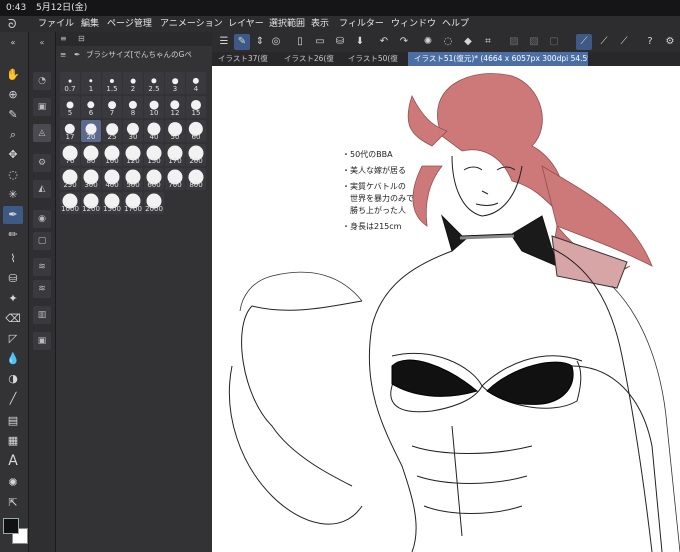 The width and height of the screenshot is (680, 552). Describe the element at coordinates (13, 215) in the screenshot. I see `pen-tool-icon: ✒` at that location.